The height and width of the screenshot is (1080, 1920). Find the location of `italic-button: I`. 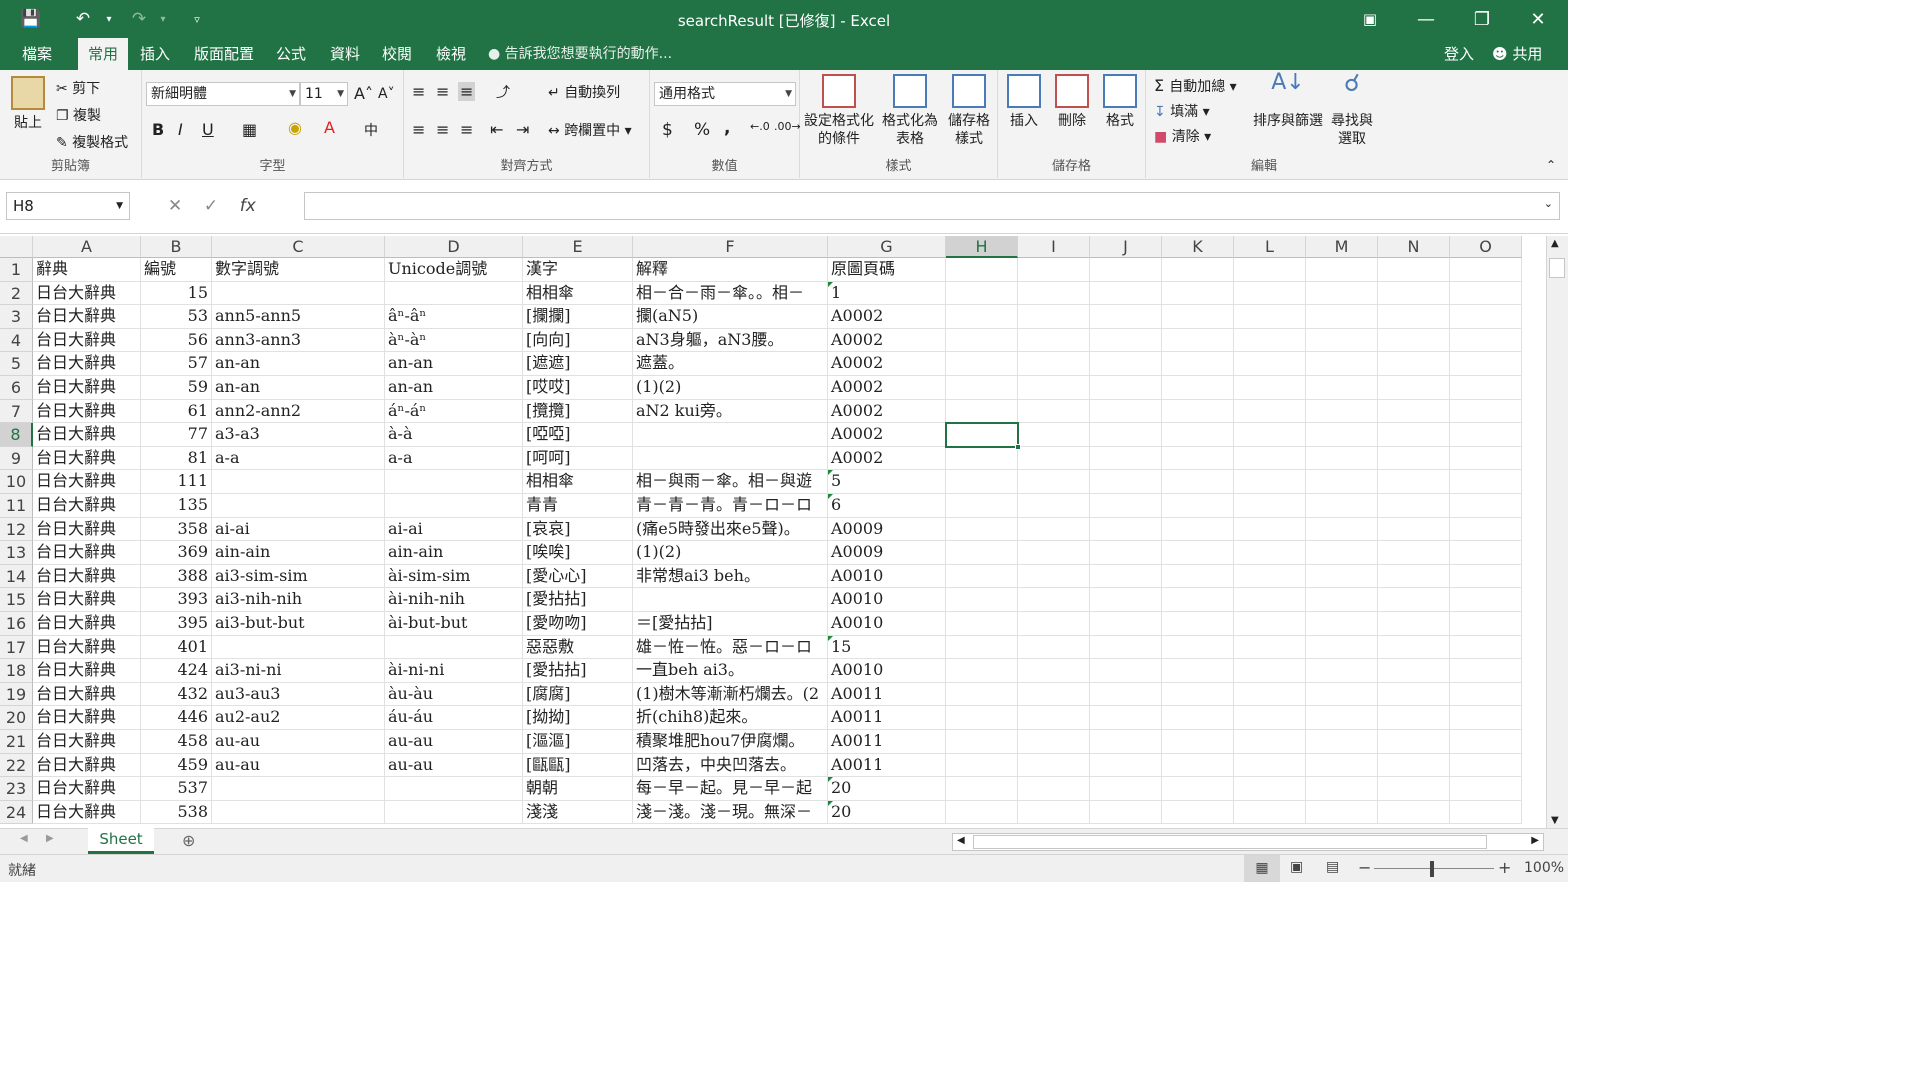

italic-button: I is located at coordinates (180, 129).